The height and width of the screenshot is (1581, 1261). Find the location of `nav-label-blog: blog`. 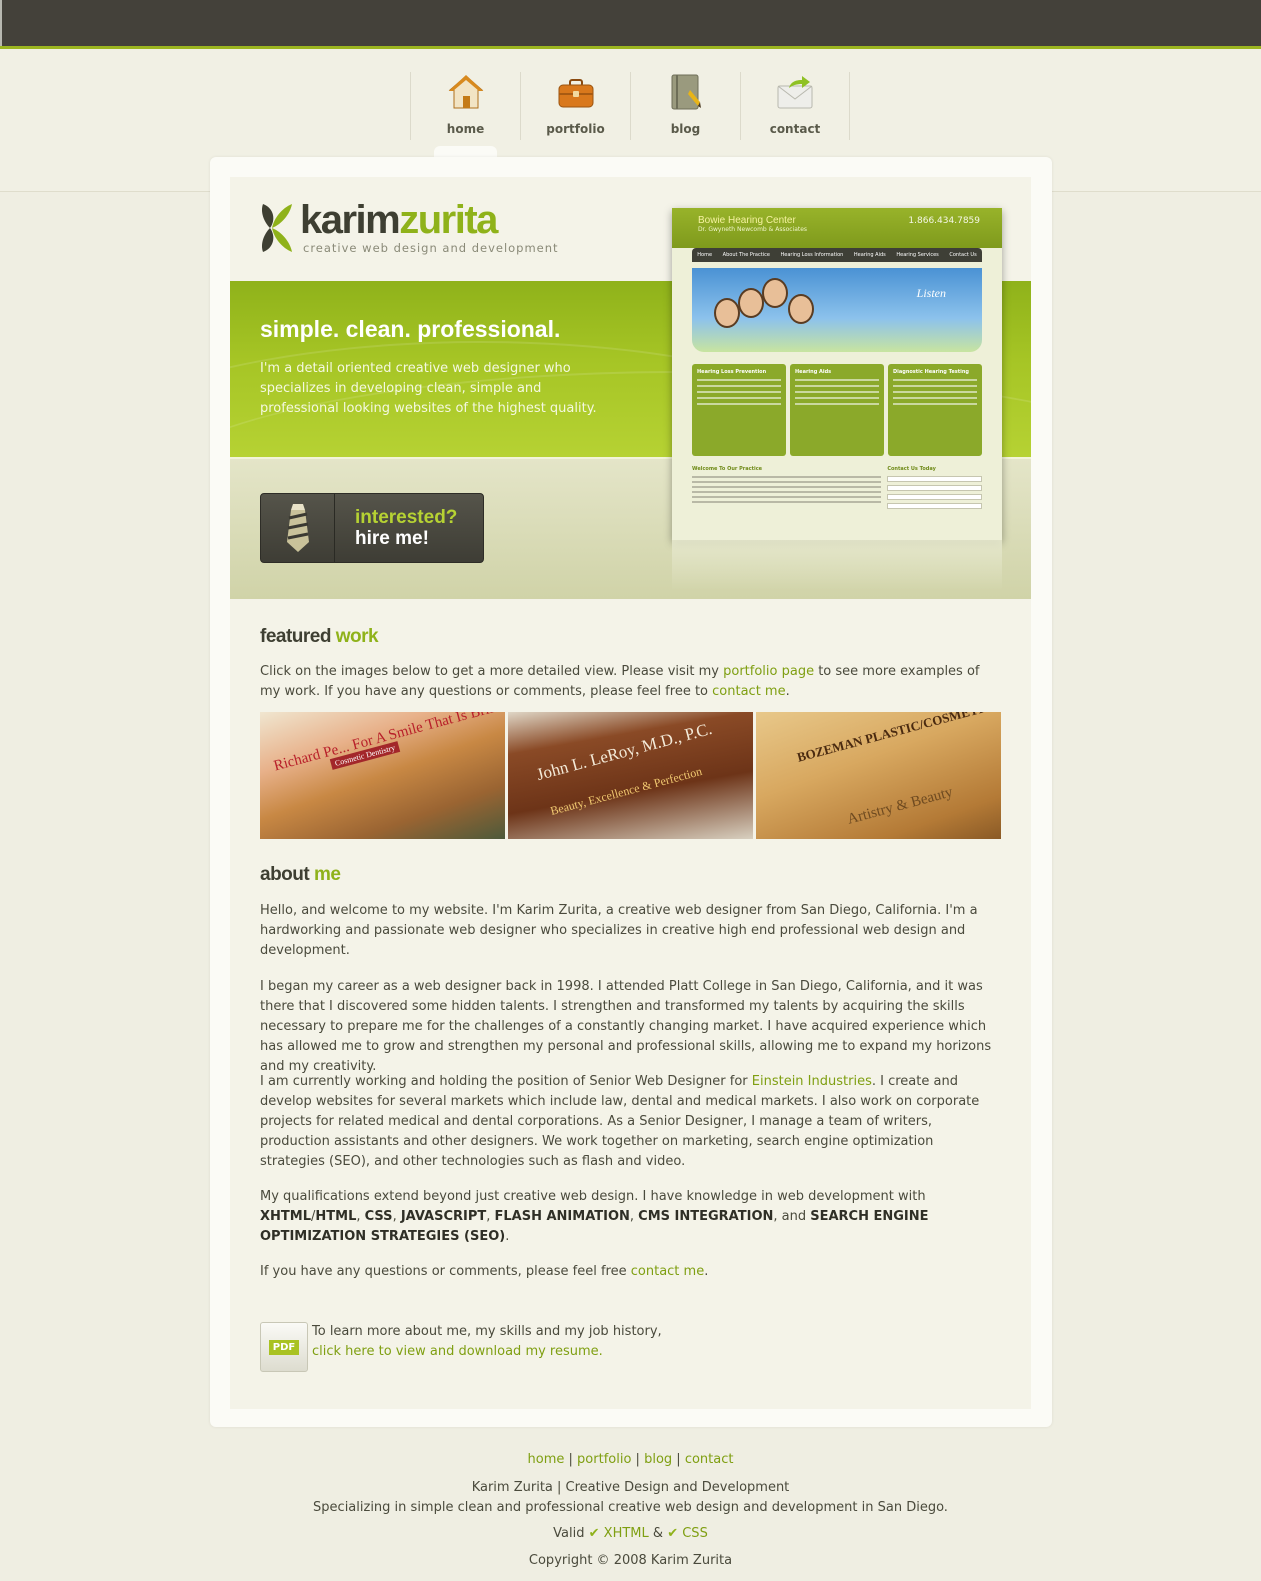

nav-label-blog: blog is located at coordinates (685, 129).